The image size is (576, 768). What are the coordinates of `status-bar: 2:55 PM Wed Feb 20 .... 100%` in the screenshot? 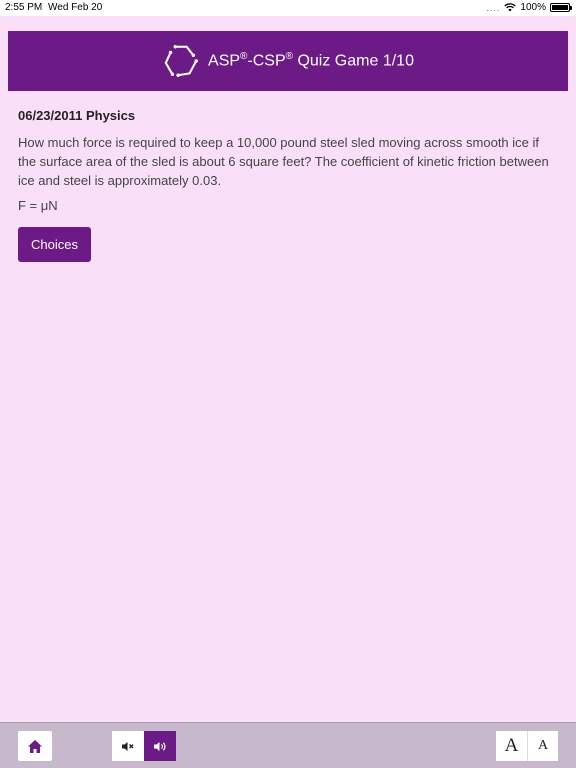 It's located at (288, 8).